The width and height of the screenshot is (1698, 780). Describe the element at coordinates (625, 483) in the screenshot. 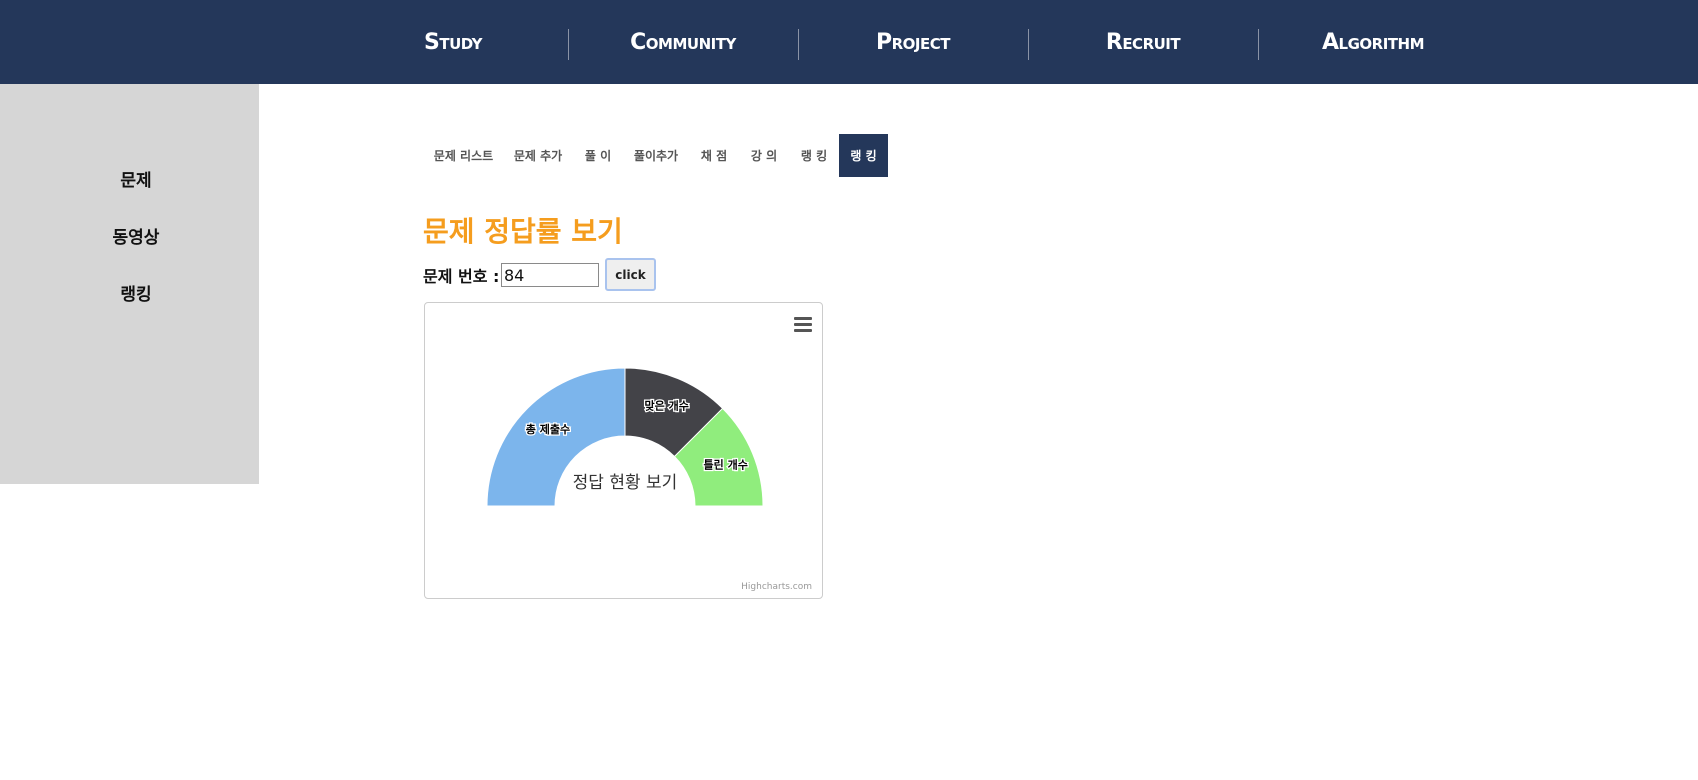

I see `chart-title: 정답 현황 보기` at that location.